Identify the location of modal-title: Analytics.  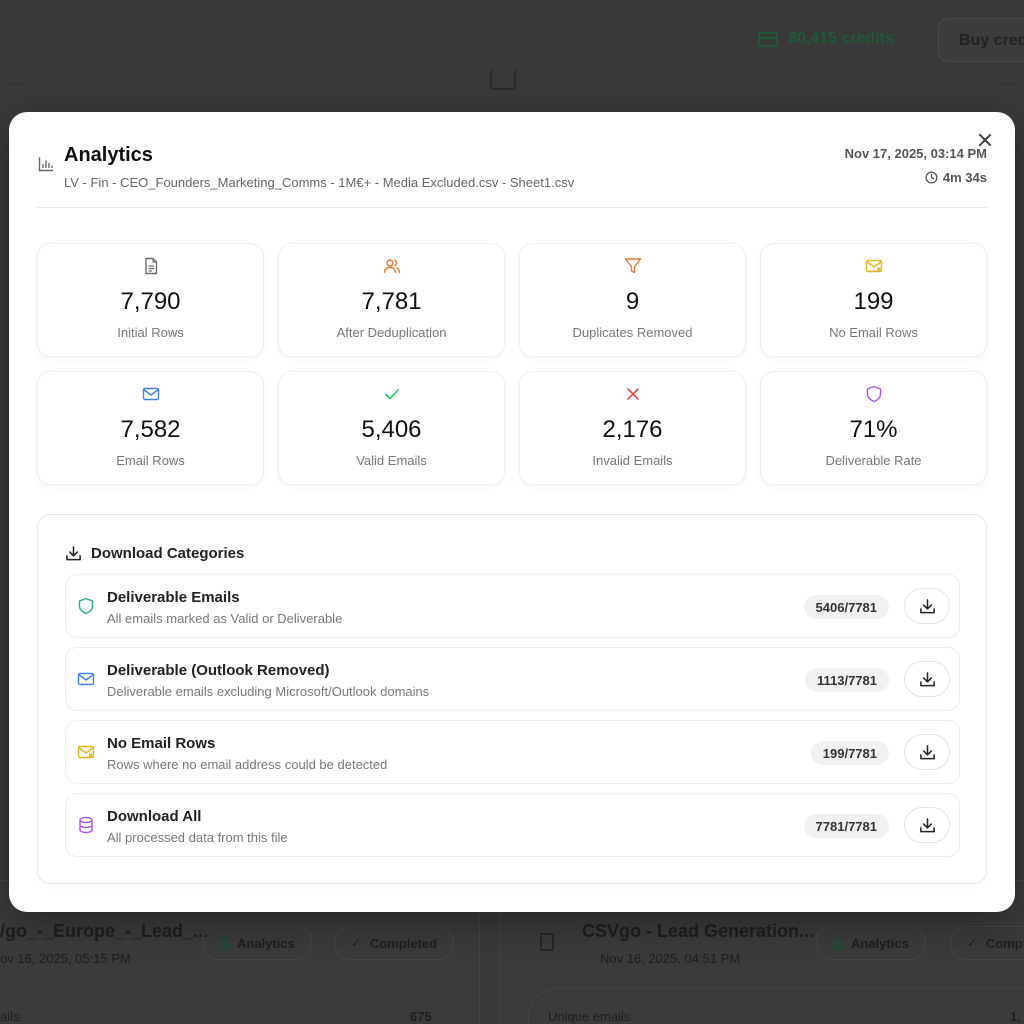
(108, 155).